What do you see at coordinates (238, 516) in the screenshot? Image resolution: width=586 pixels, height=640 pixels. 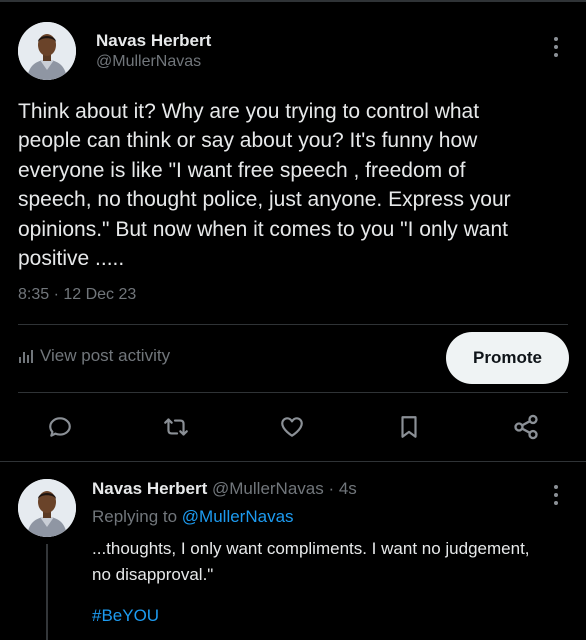 I see `replying-to-handle: @MullerNavas` at bounding box center [238, 516].